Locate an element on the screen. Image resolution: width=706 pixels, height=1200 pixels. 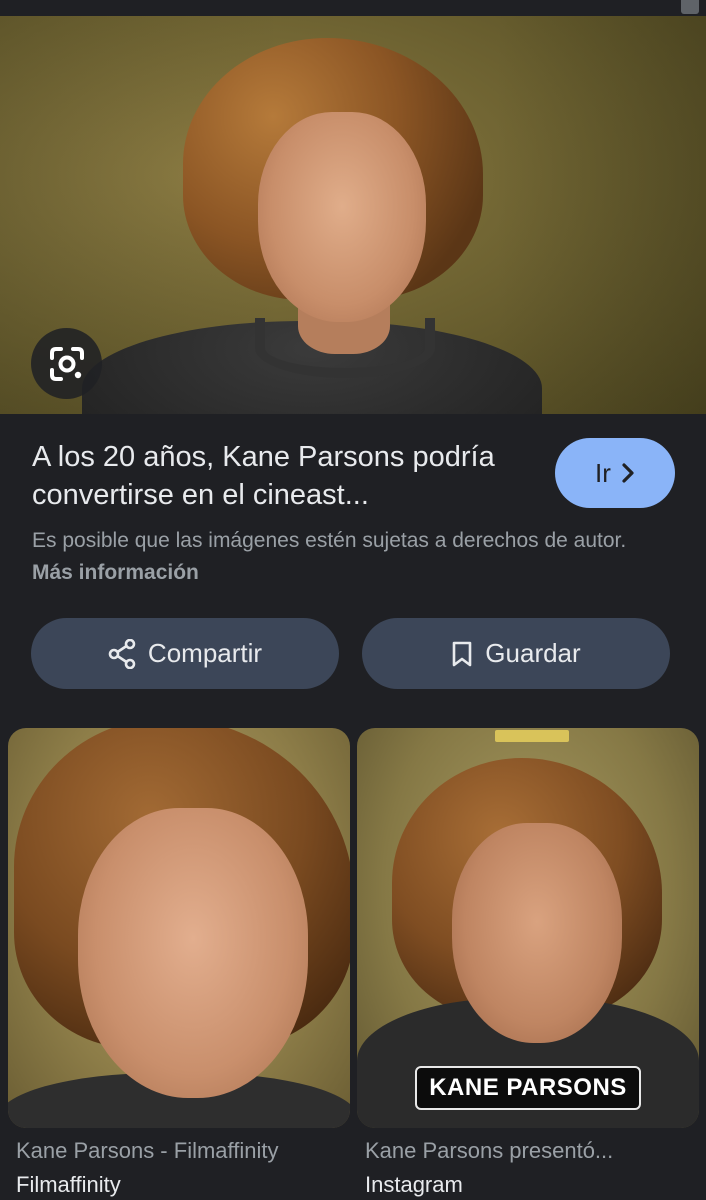
scrollbar-thumb is located at coordinates (690, 7).